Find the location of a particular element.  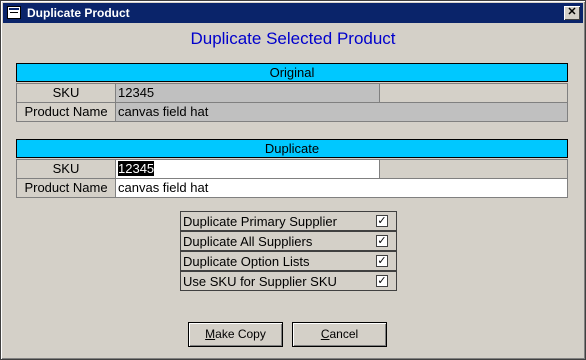

option-duplicate-primary-supplier: Duplicate Primary Supplier ✓ is located at coordinates (288, 221).